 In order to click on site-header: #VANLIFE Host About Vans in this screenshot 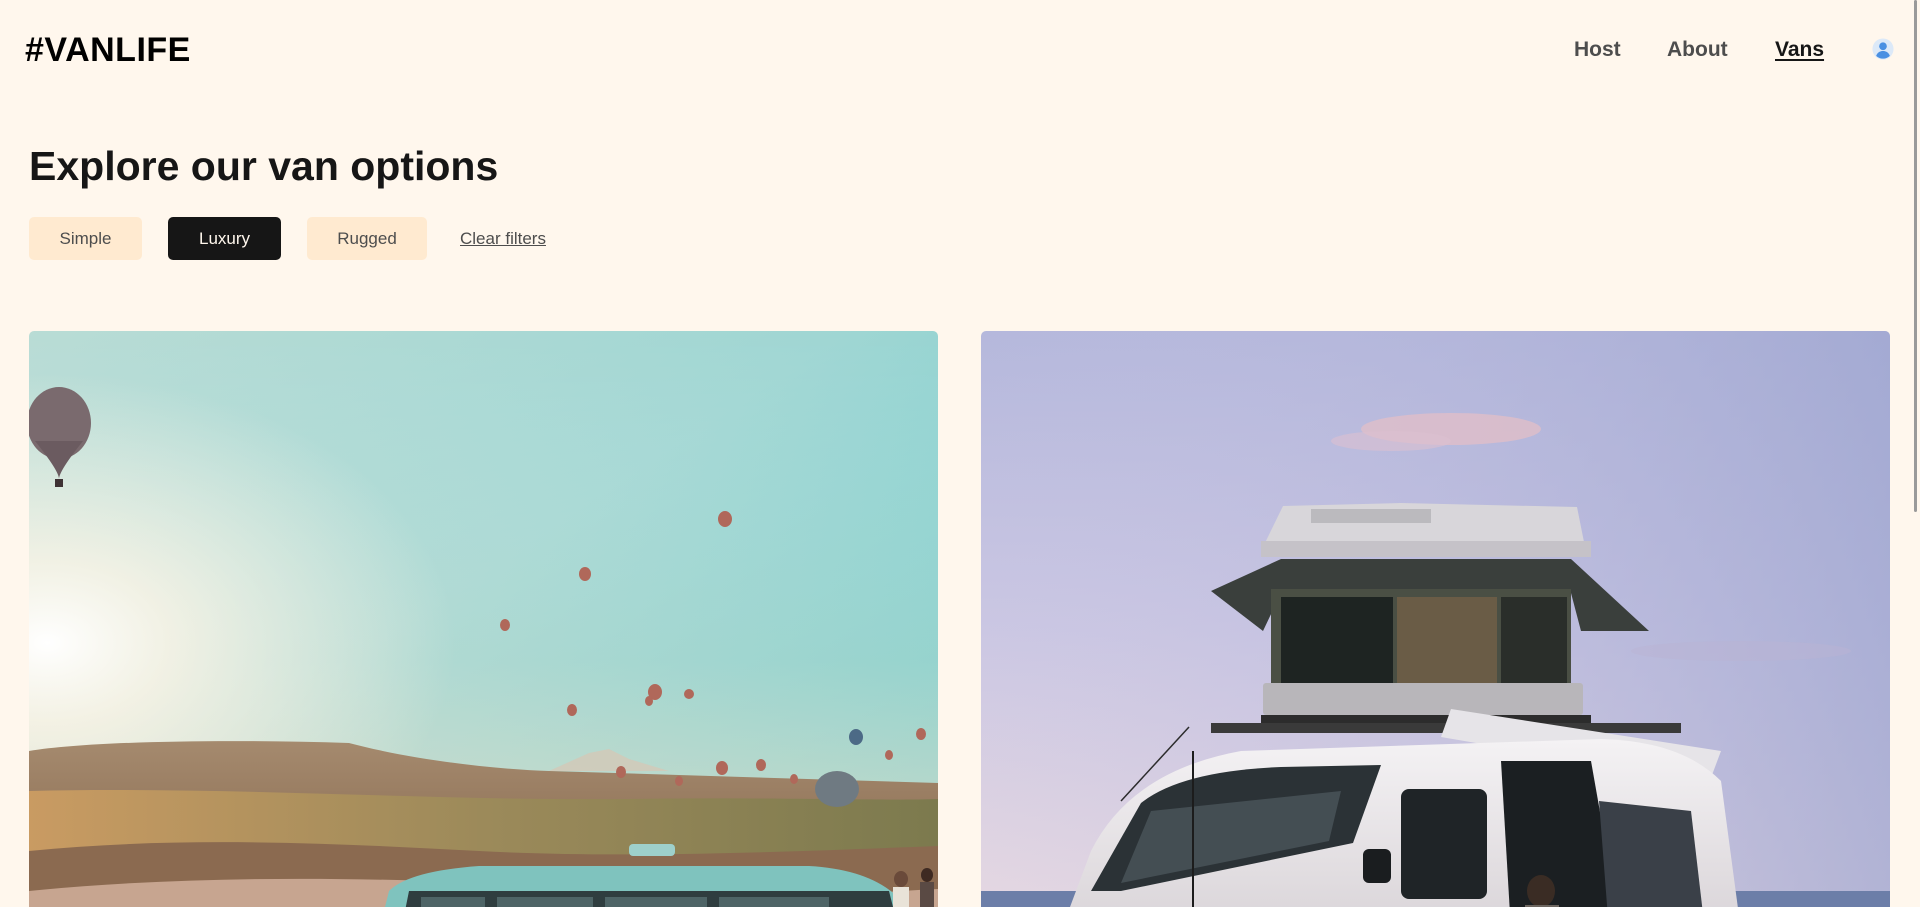, I will do `click(960, 50)`.